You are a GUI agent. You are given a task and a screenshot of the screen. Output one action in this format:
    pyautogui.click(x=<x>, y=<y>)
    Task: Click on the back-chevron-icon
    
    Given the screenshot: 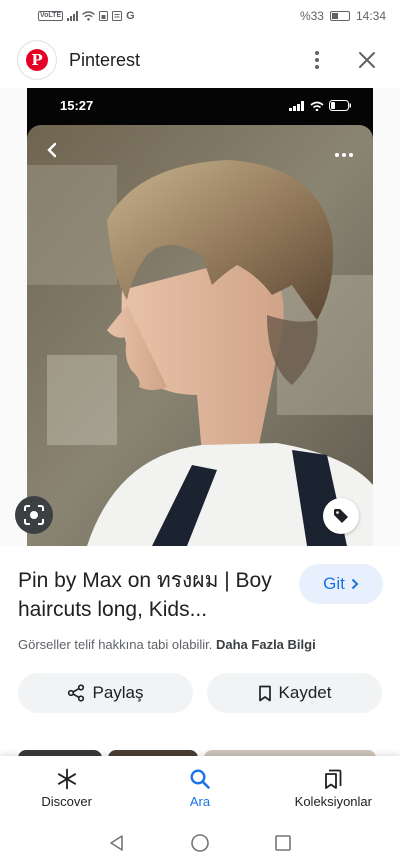 What is the action you would take?
    pyautogui.click(x=52, y=150)
    